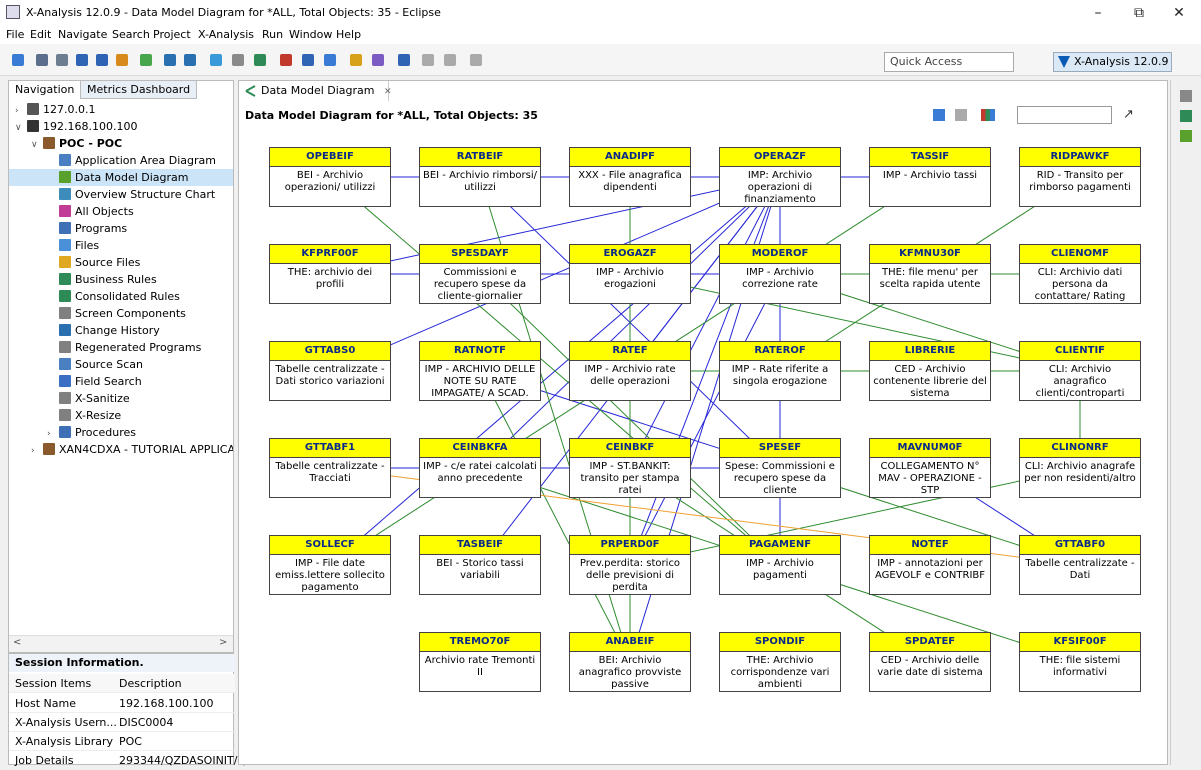 The width and height of the screenshot is (1201, 770). Describe the element at coordinates (1112, 62) in the screenshot. I see `perspective-x-analysis: X-Analysis 12.0.9` at that location.